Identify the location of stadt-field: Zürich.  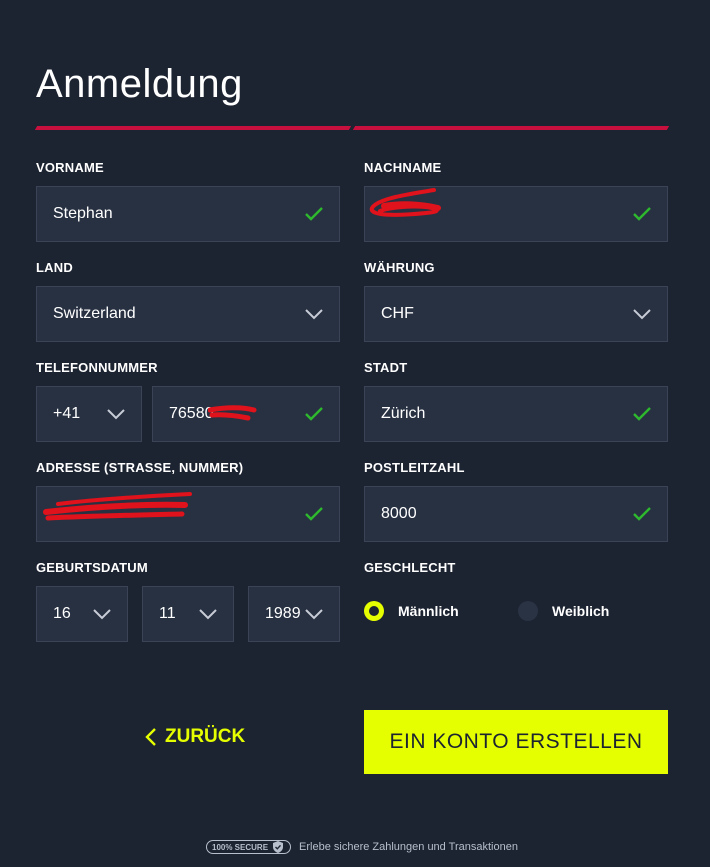
(516, 414).